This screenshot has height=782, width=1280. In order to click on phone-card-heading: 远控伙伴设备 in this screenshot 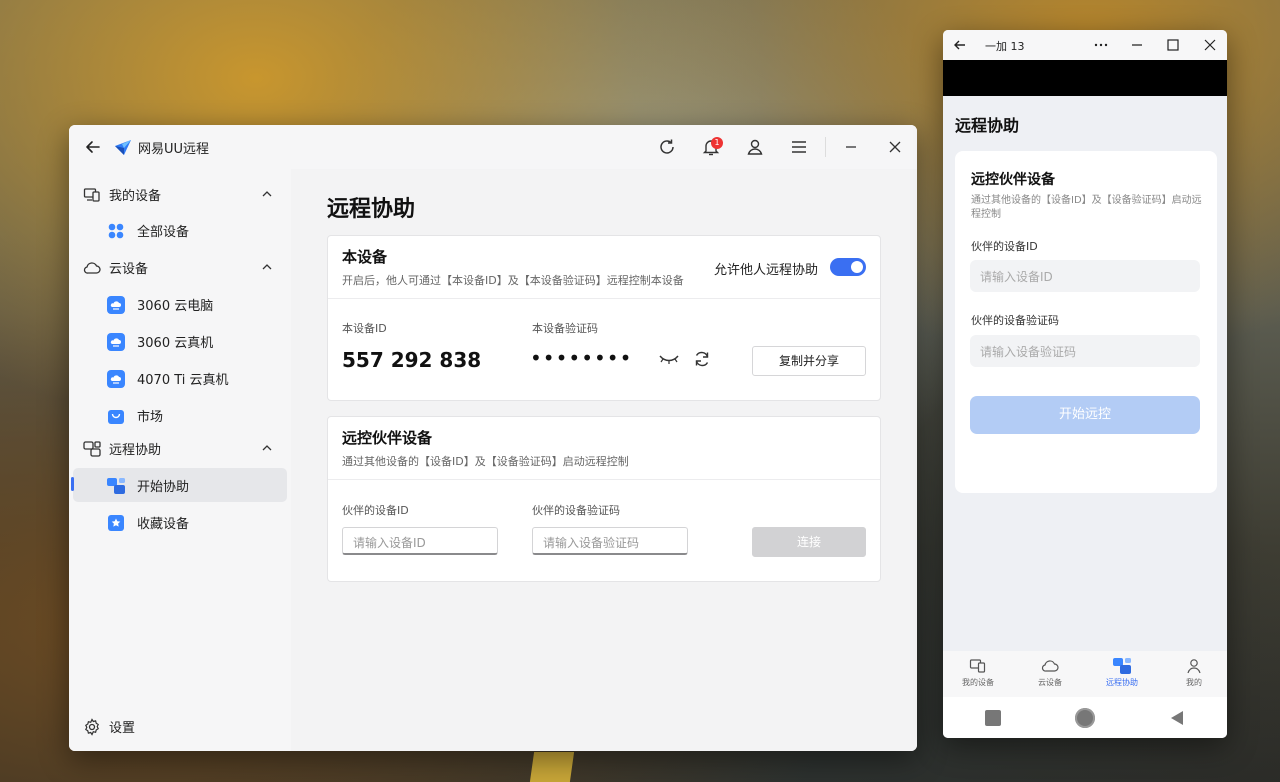, I will do `click(1013, 180)`.